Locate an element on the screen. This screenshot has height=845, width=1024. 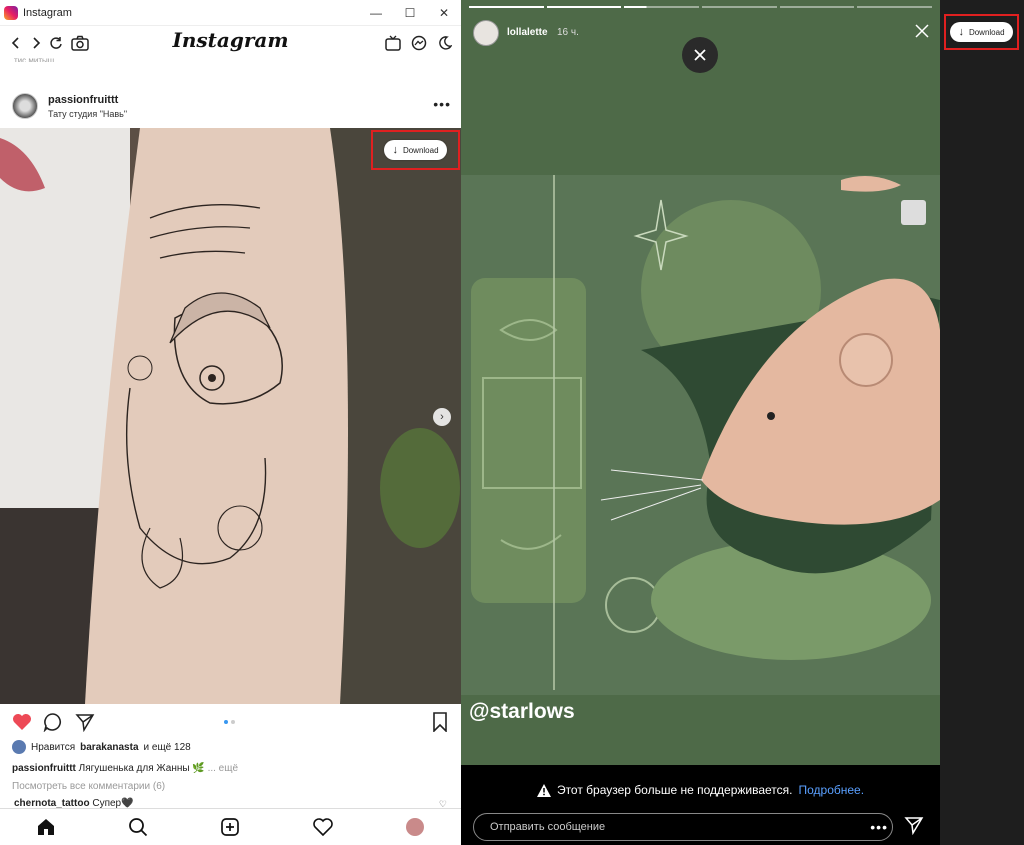
save-bookmark-icon is located at coordinates (440, 722).